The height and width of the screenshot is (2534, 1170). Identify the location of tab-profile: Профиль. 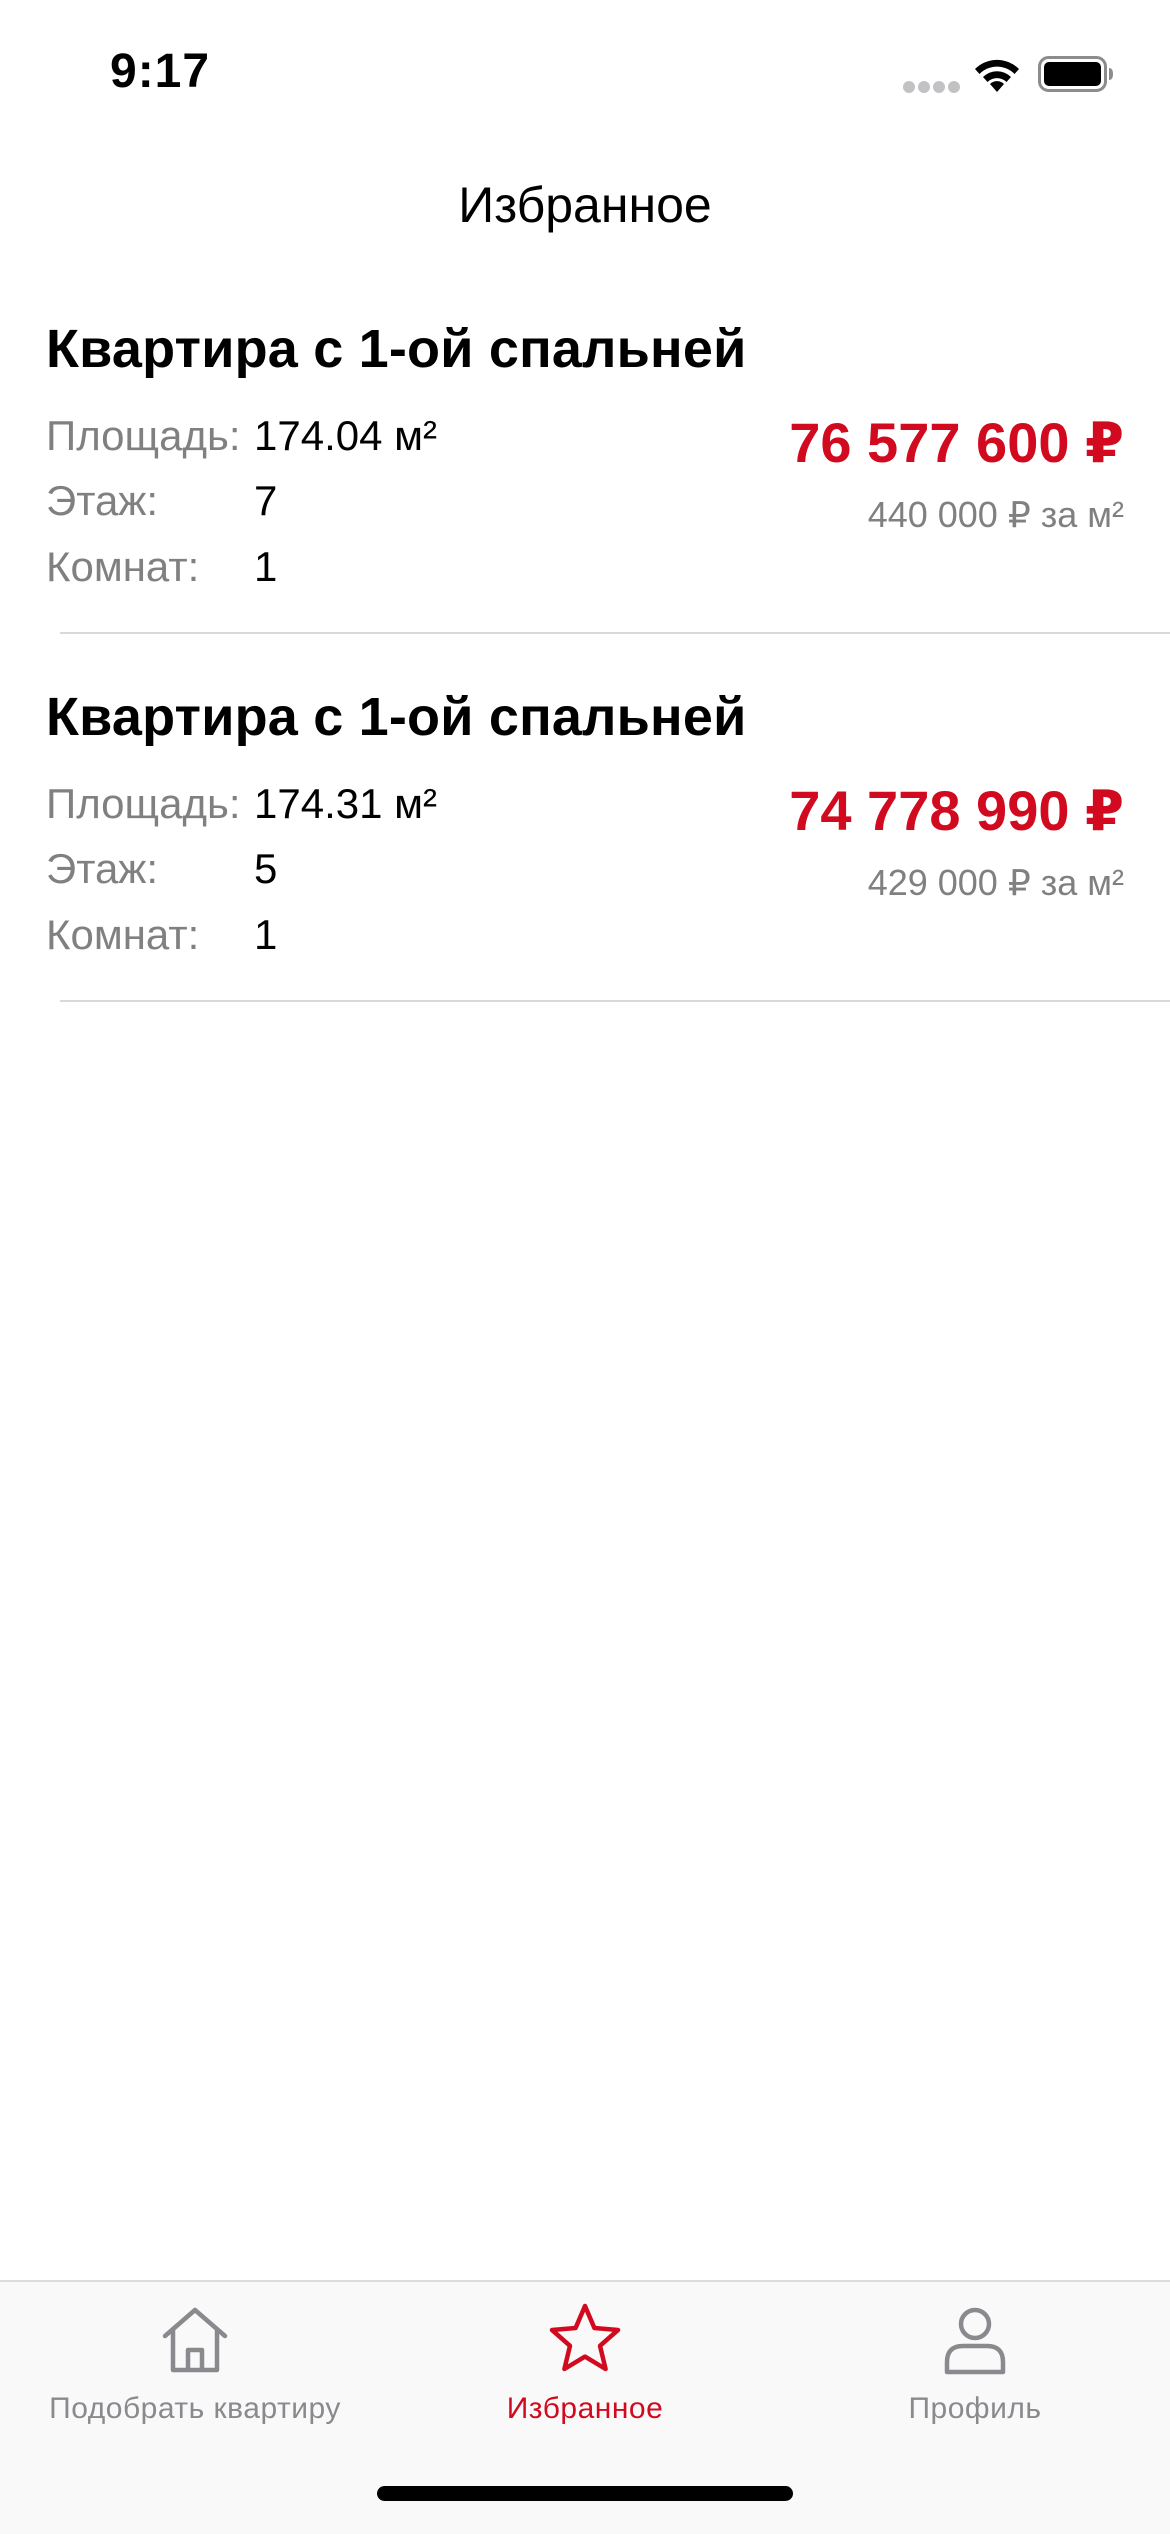
(975, 2362).